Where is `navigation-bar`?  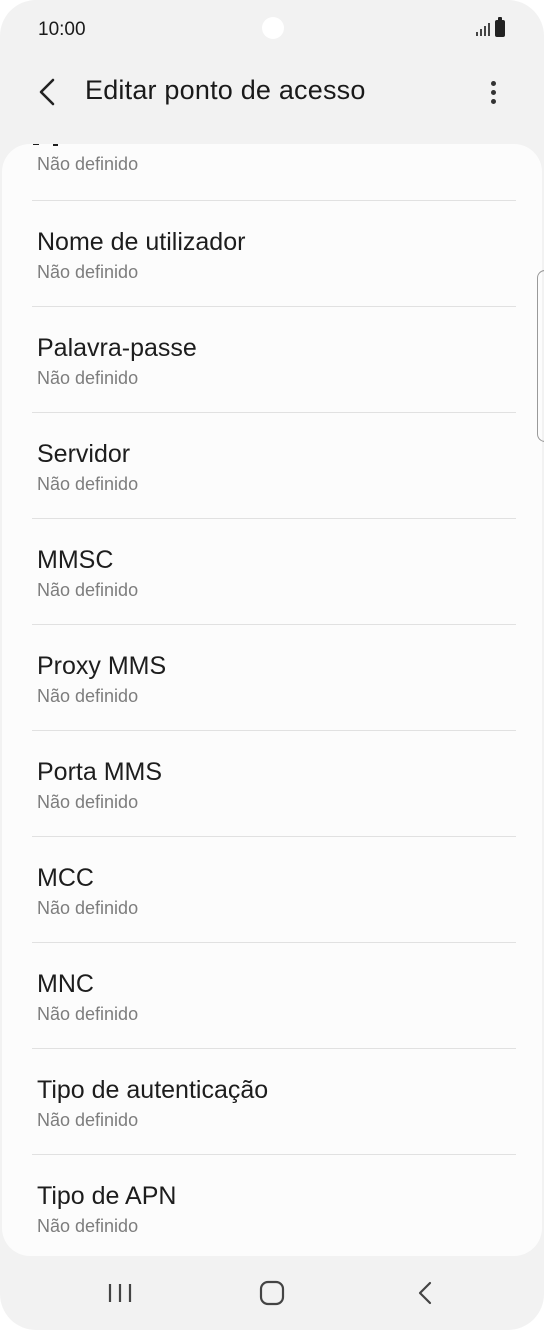
navigation-bar is located at coordinates (272, 1293).